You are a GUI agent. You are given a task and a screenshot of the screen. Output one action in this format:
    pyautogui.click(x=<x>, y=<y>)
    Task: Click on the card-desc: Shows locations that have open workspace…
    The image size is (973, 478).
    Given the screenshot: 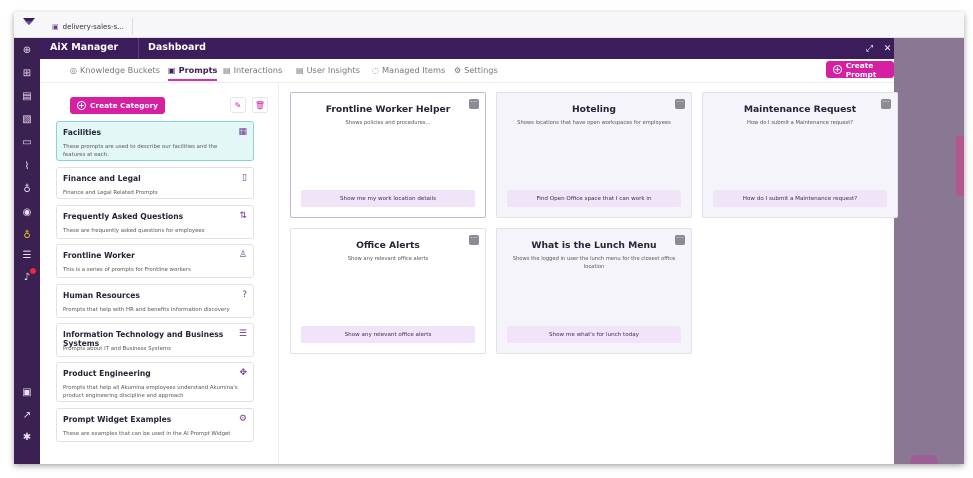 What is the action you would take?
    pyautogui.click(x=594, y=123)
    